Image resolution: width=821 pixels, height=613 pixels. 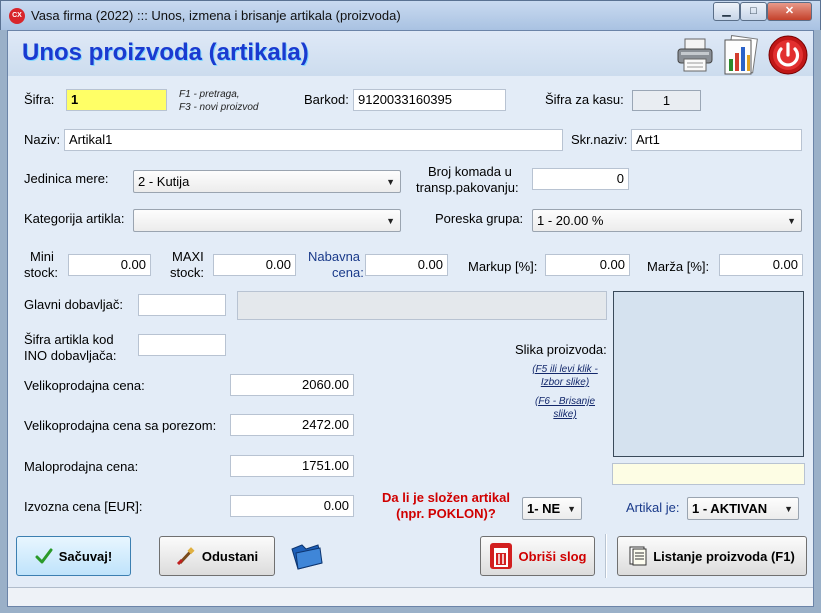 I want to click on save-button: Sačuvaj!, so click(x=73, y=556).